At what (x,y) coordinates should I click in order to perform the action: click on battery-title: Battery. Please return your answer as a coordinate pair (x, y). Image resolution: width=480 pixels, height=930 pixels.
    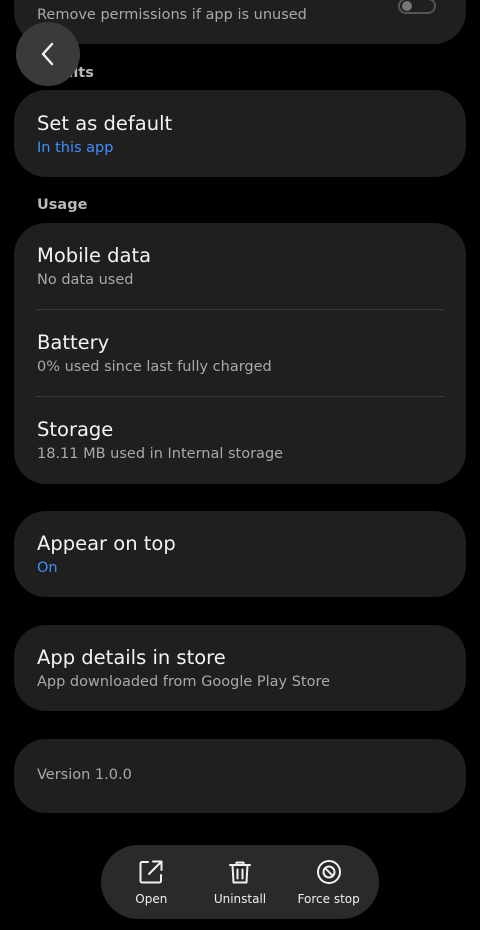
    Looking at the image, I should click on (73, 342).